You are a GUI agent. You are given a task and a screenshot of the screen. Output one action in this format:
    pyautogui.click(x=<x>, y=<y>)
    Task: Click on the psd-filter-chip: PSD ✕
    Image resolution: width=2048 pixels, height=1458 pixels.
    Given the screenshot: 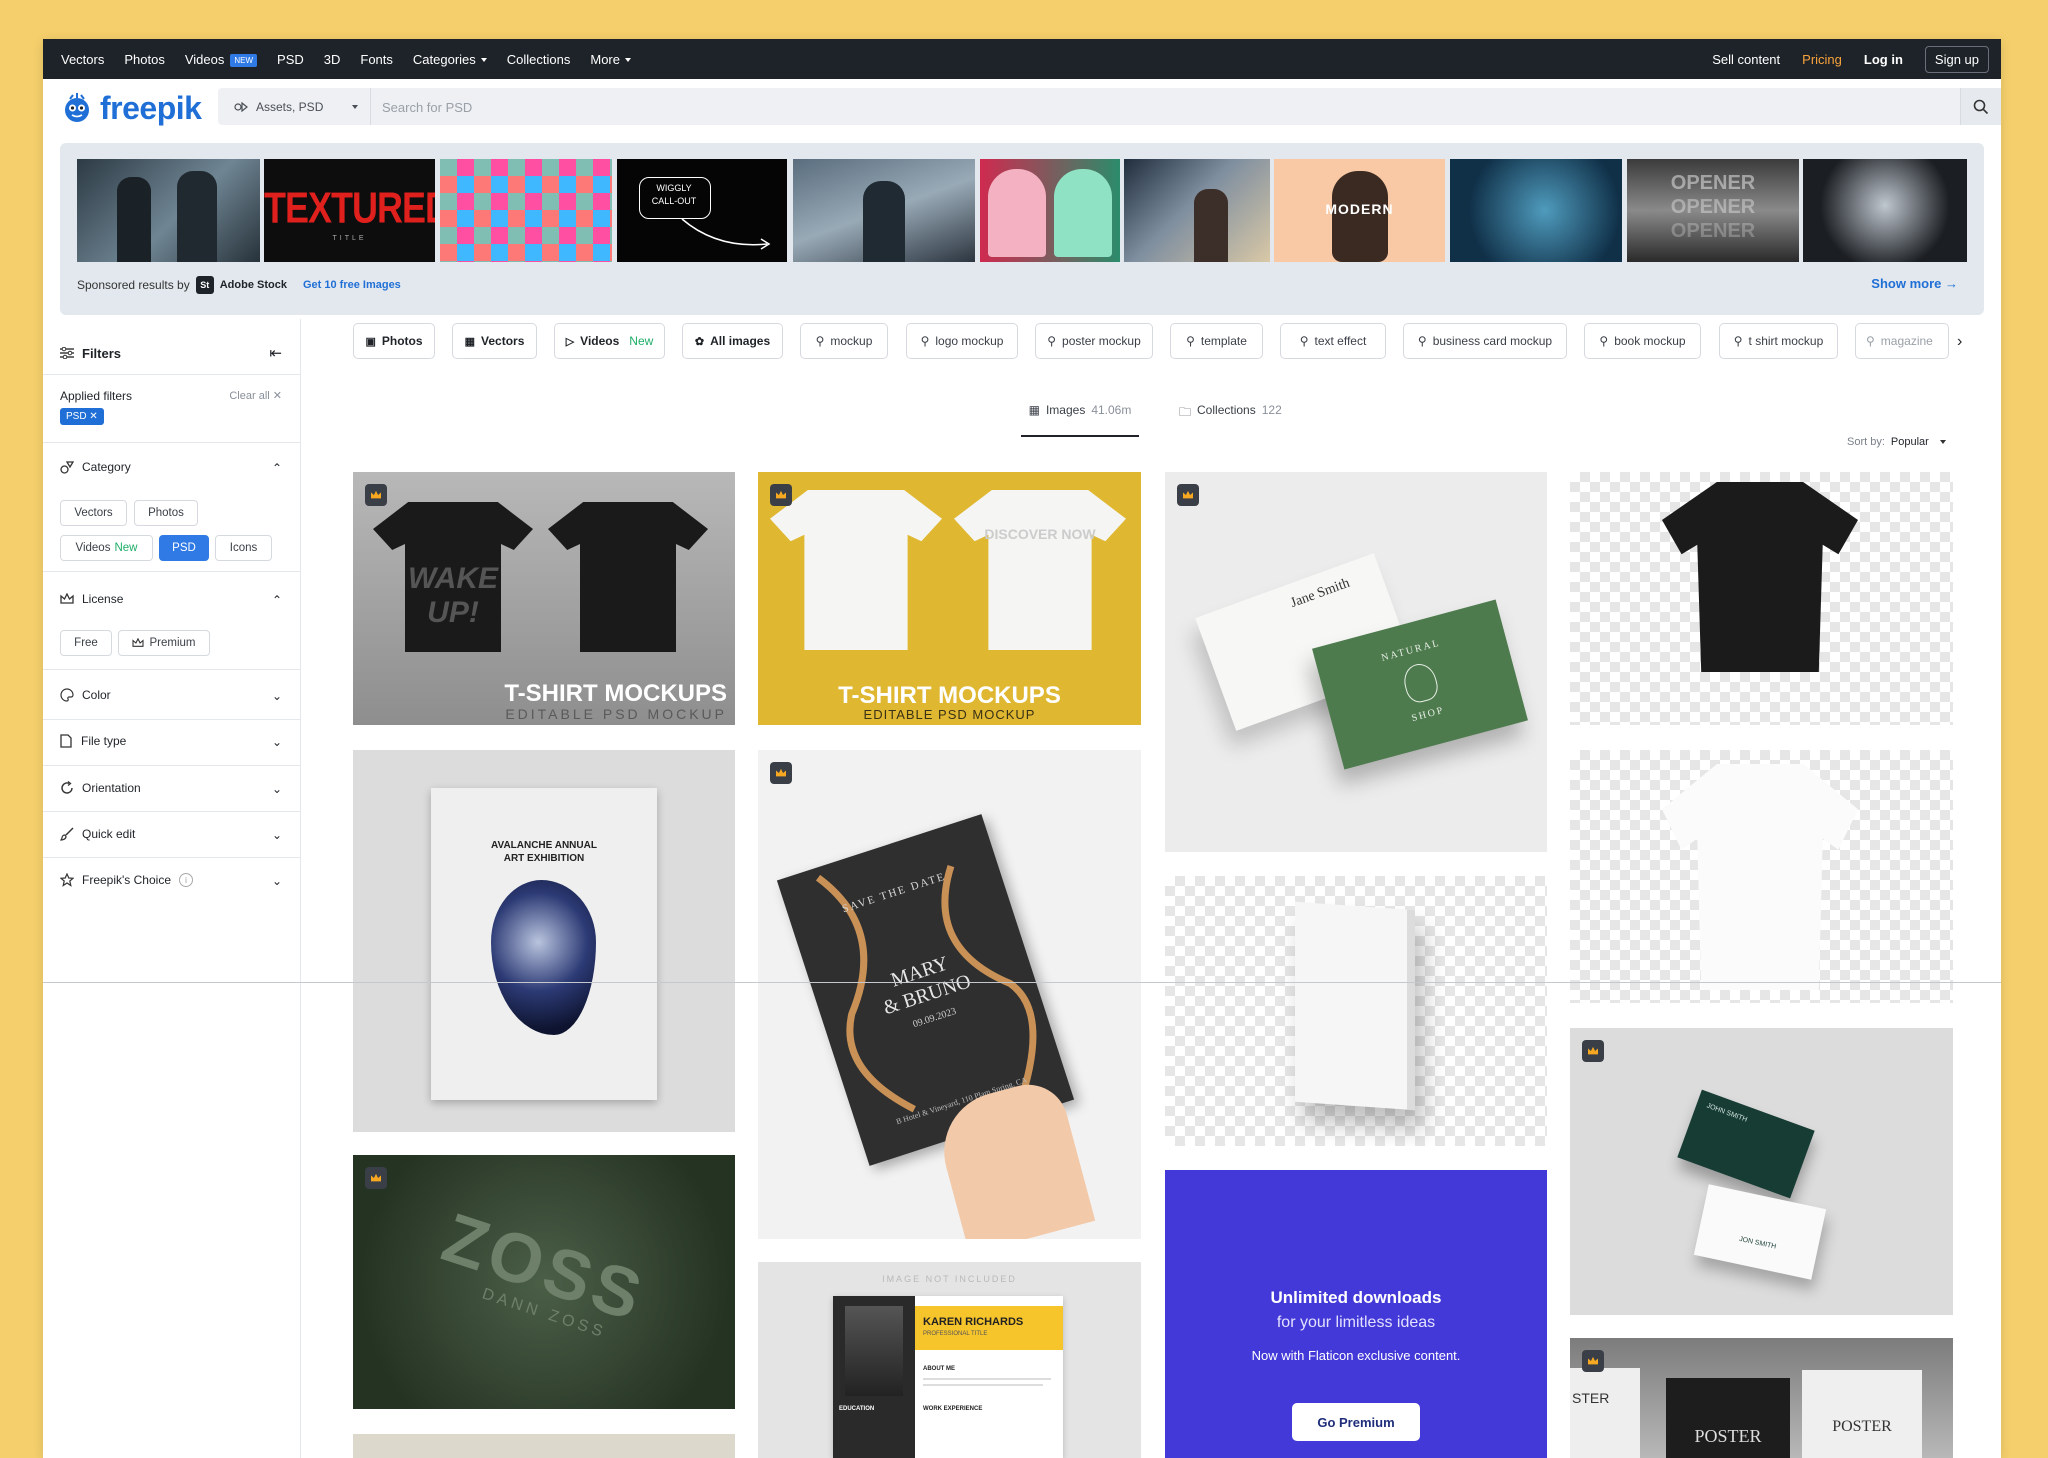 What is the action you would take?
    pyautogui.click(x=82, y=416)
    